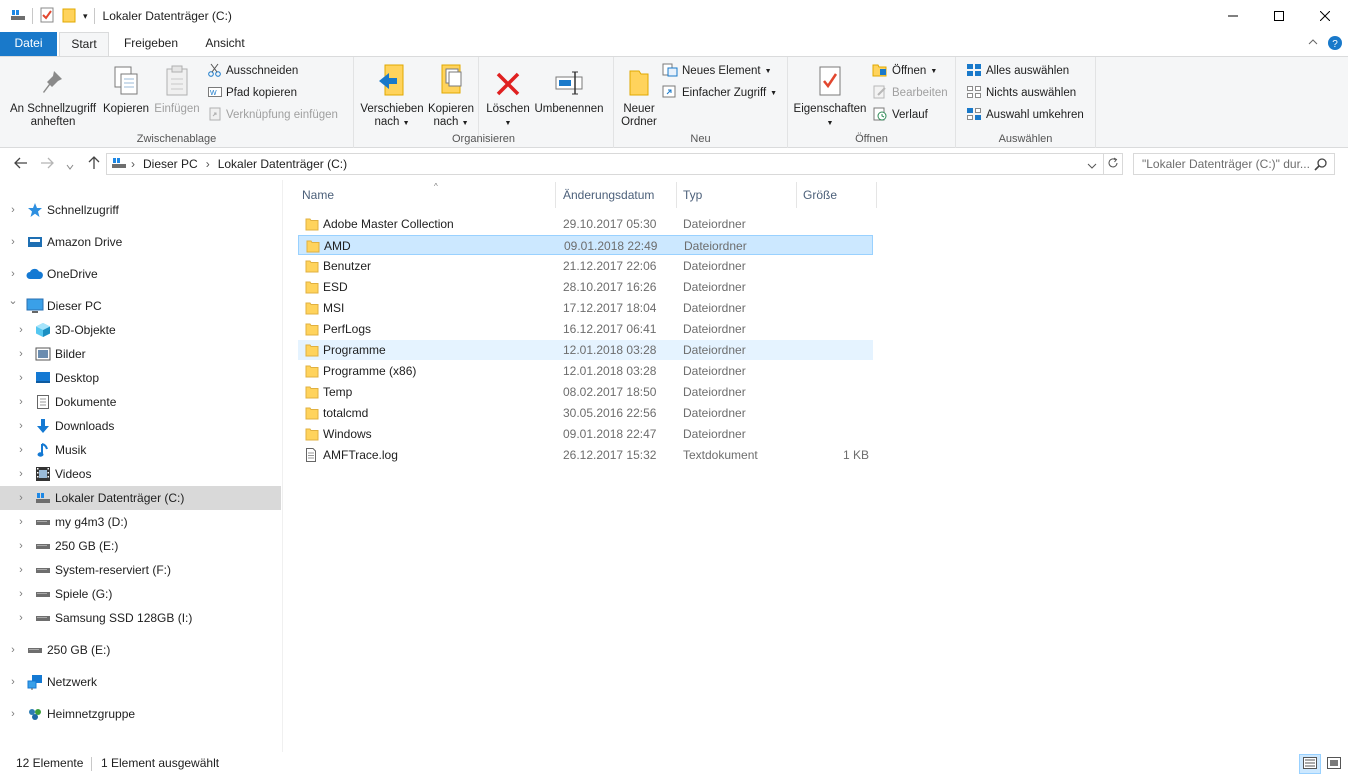 The width and height of the screenshot is (1348, 776). I want to click on address-dropdown-icon, so click(1092, 166).